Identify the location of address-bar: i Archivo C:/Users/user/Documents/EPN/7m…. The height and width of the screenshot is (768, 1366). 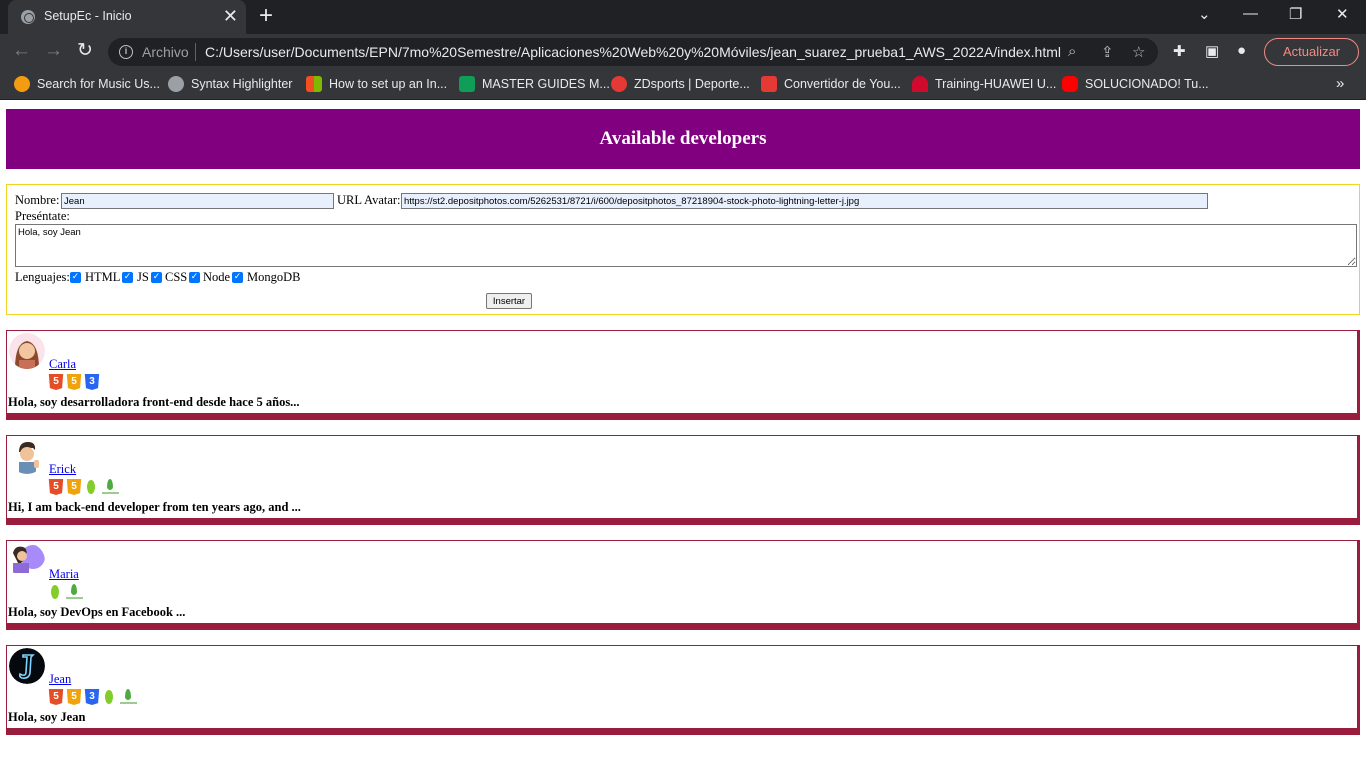
(633, 52).